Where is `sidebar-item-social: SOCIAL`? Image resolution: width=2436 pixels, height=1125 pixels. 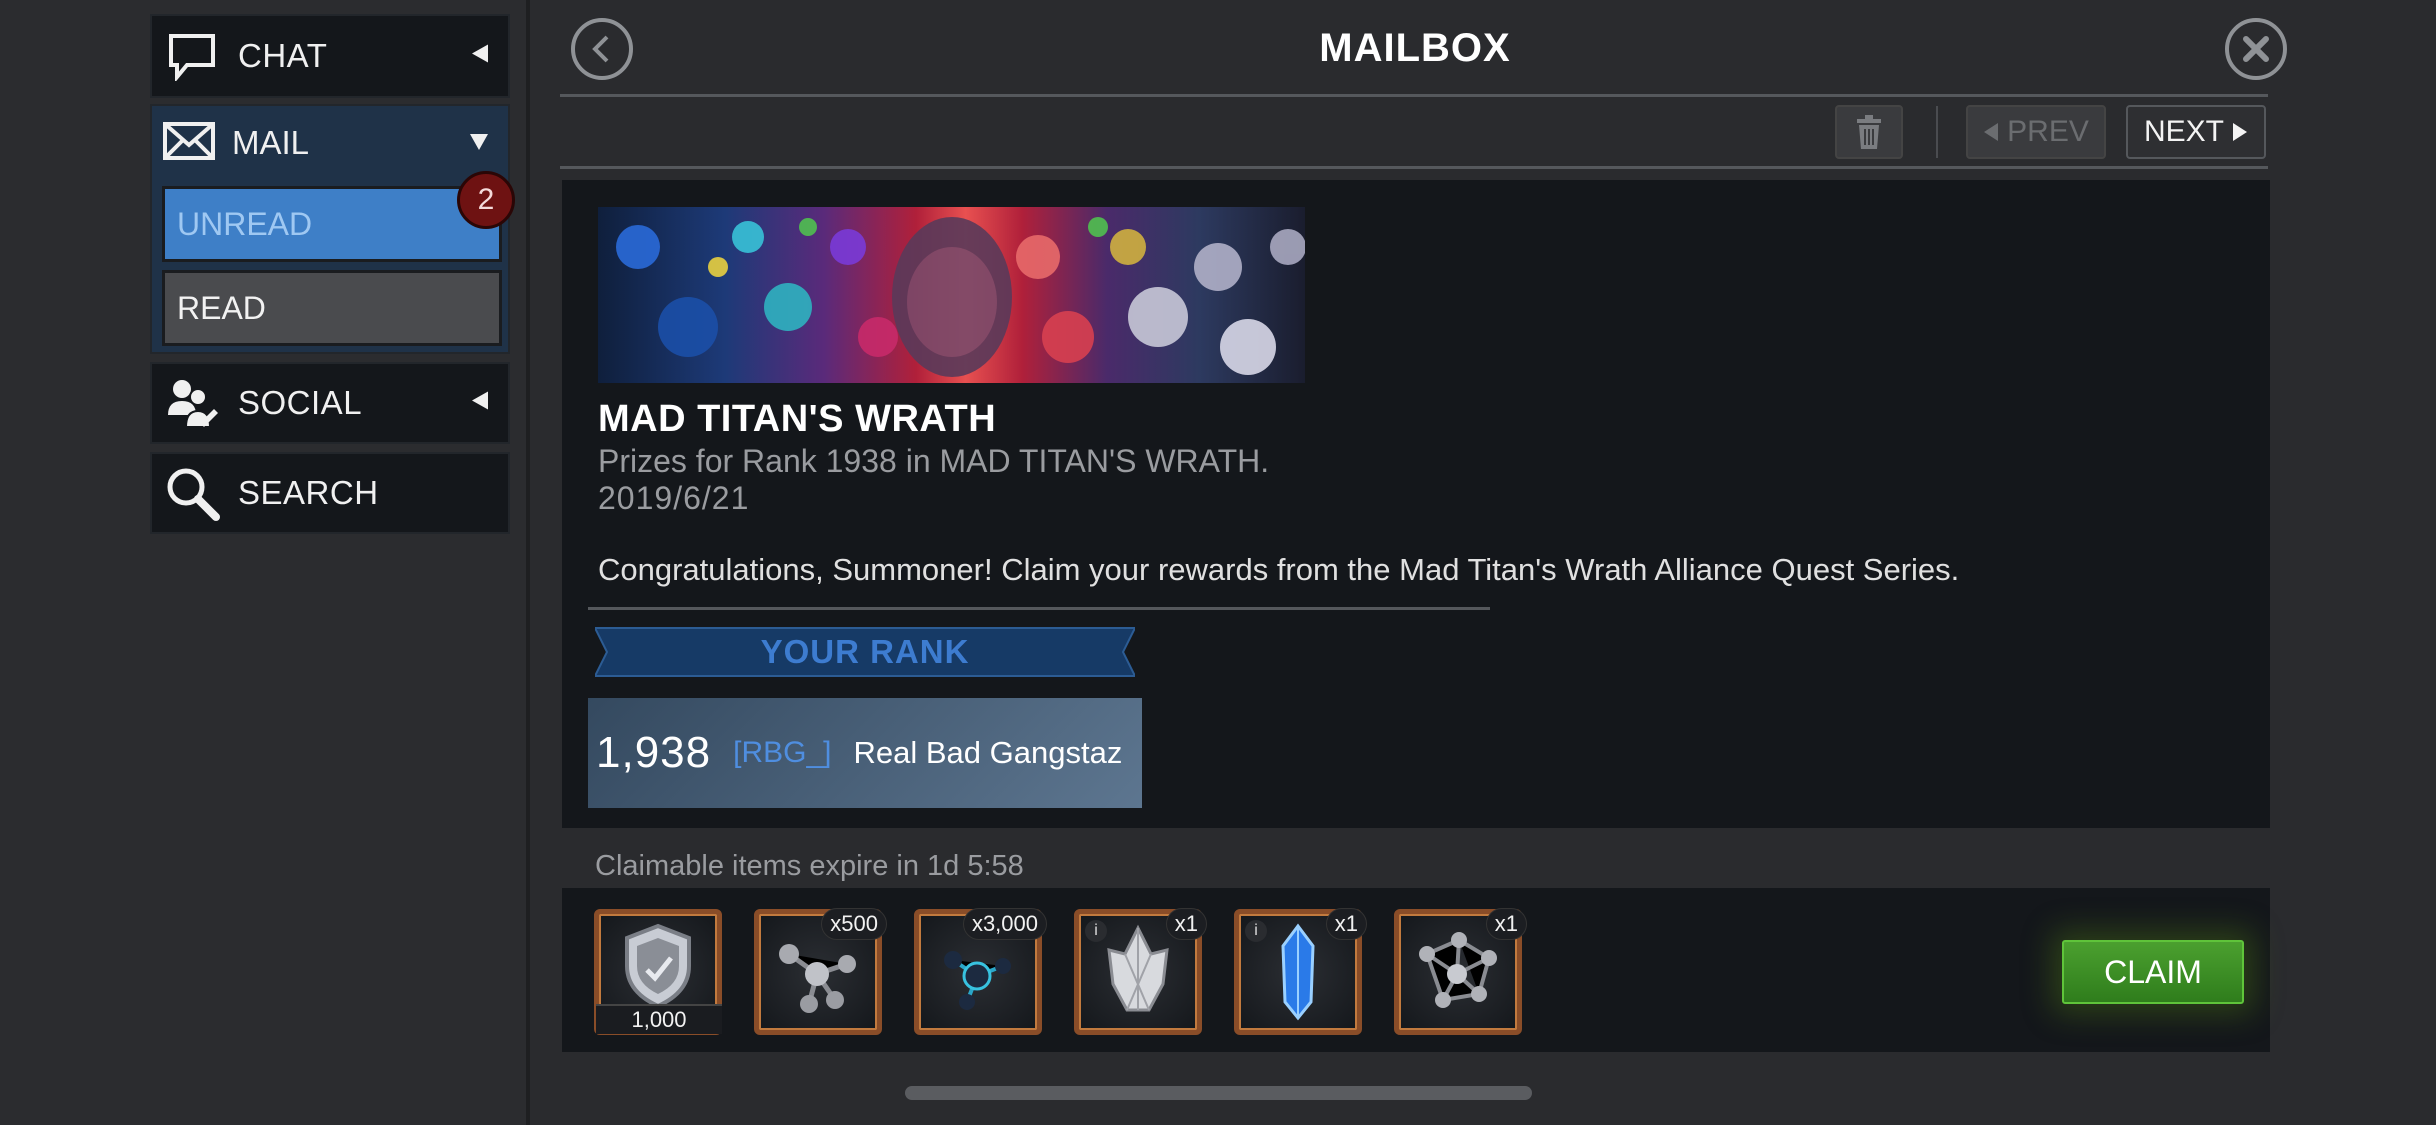 sidebar-item-social: SOCIAL is located at coordinates (330, 403).